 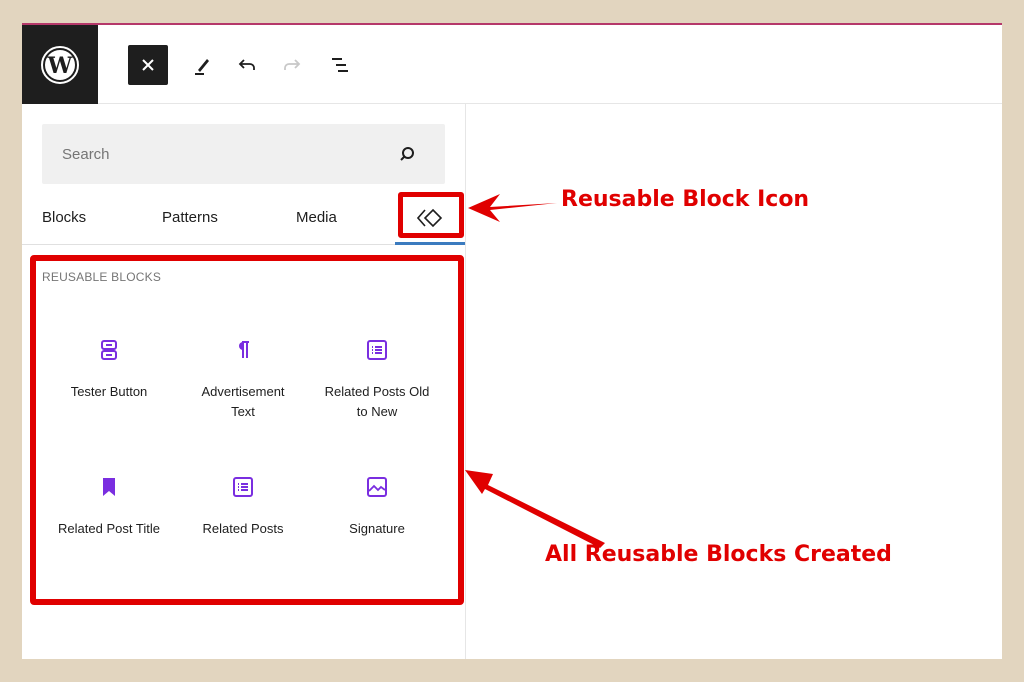 What do you see at coordinates (190, 221) in the screenshot?
I see `tab-patterns: Patterns` at bounding box center [190, 221].